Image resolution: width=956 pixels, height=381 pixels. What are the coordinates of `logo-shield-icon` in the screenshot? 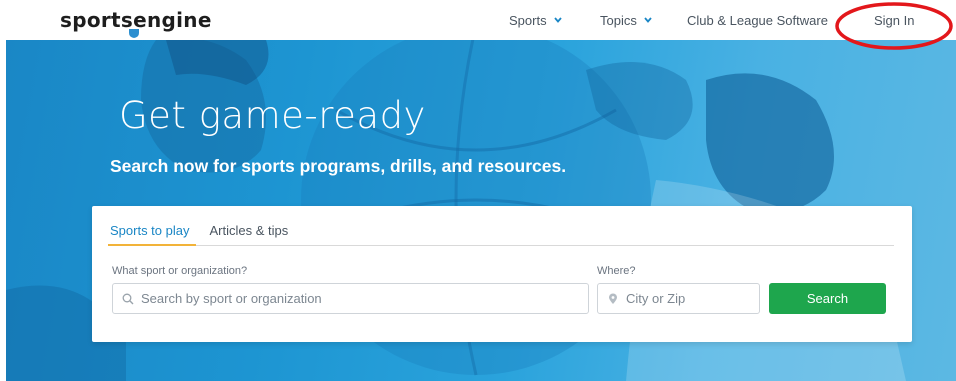 It's located at (133, 33).